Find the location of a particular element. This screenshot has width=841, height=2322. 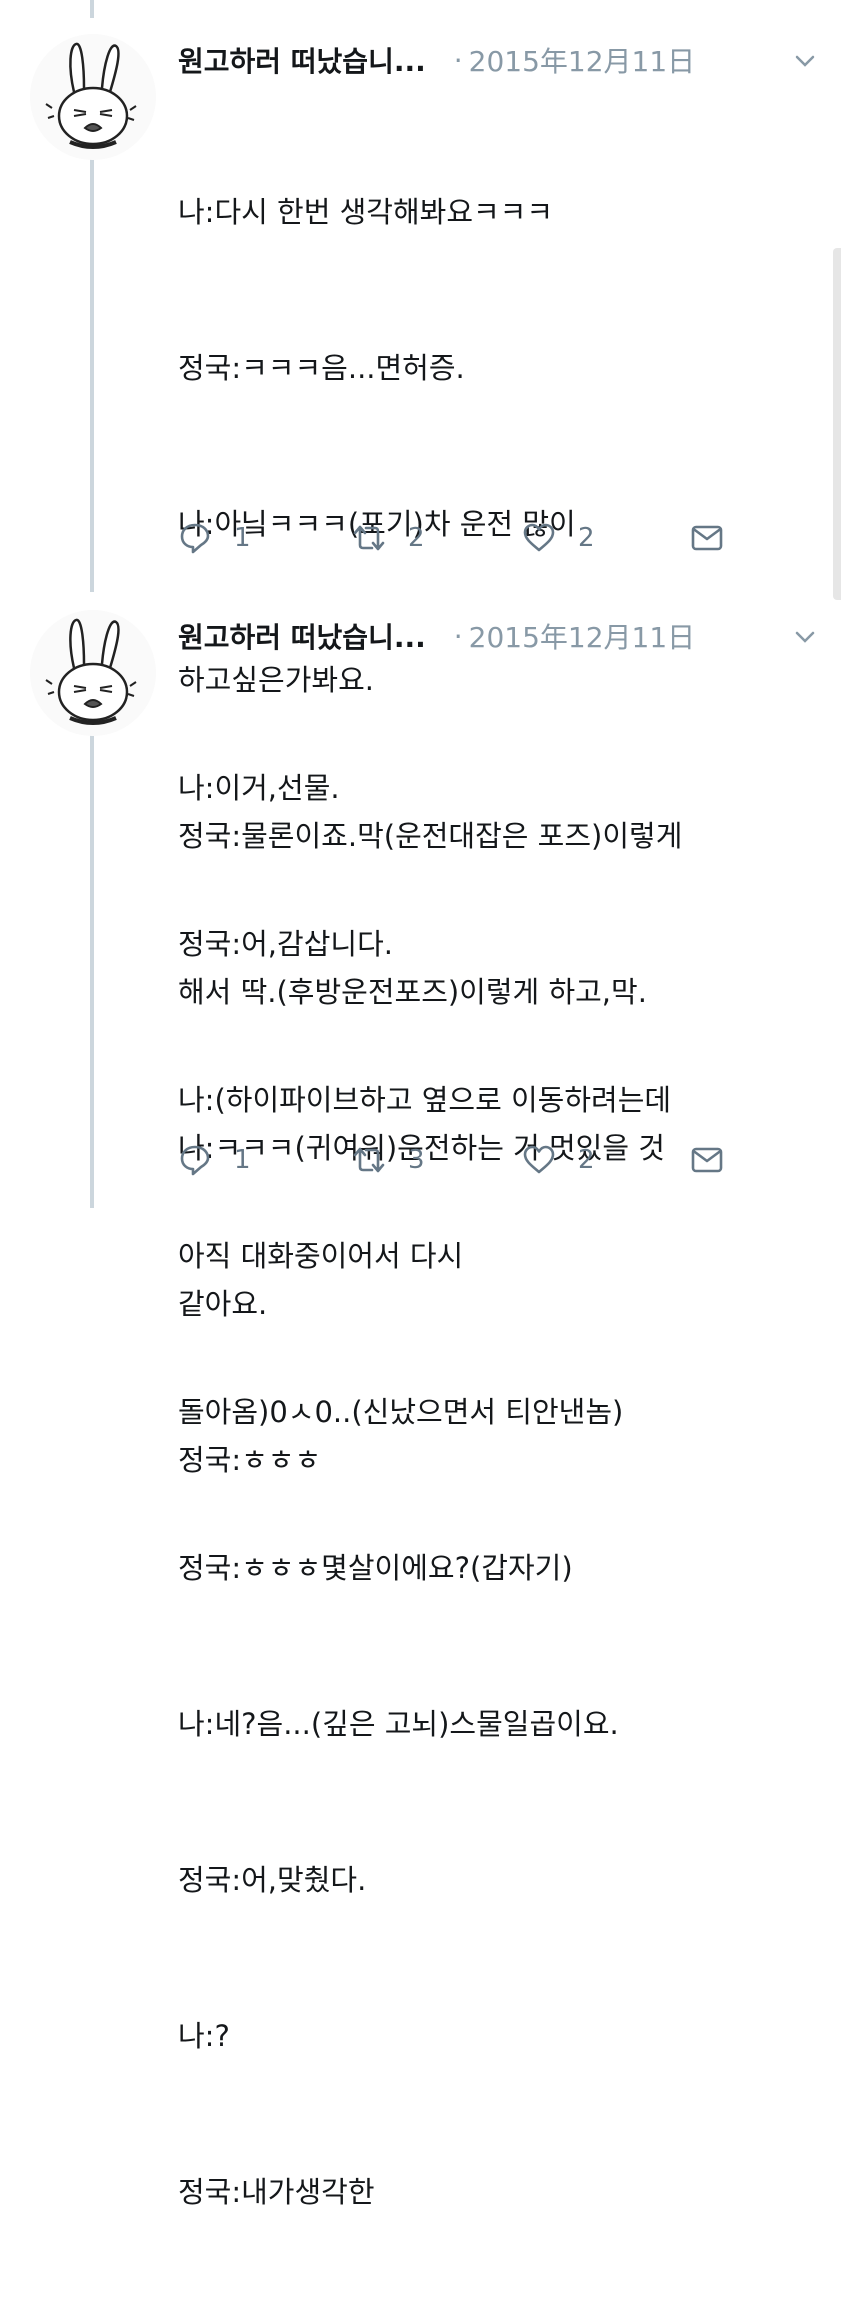

tweet-line: 정국:ㅎㅎㅎ몇살이에요?(갑자기) is located at coordinates (375, 1568).